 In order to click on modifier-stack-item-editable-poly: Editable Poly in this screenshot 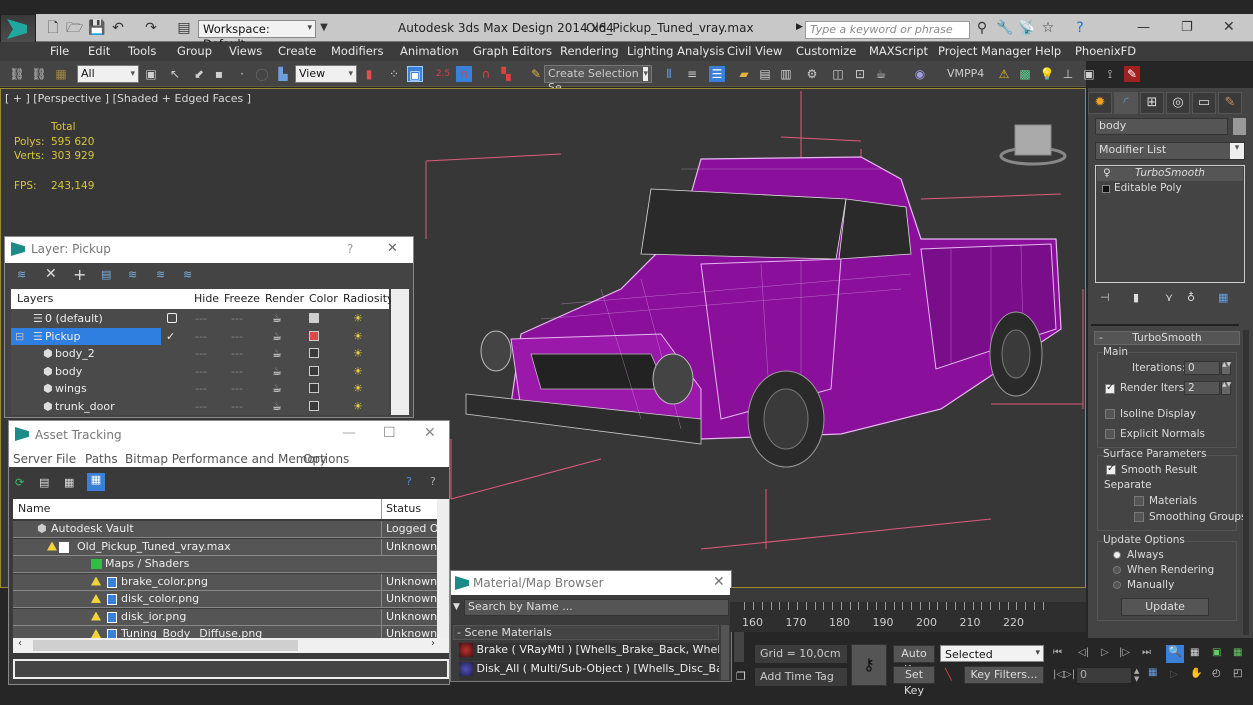, I will do `click(1170, 189)`.